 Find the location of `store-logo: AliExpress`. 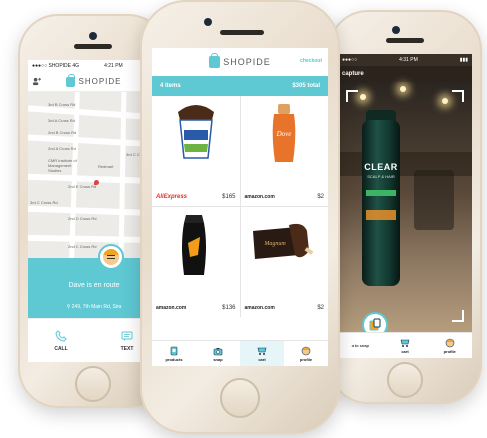

store-logo: AliExpress is located at coordinates (172, 197).